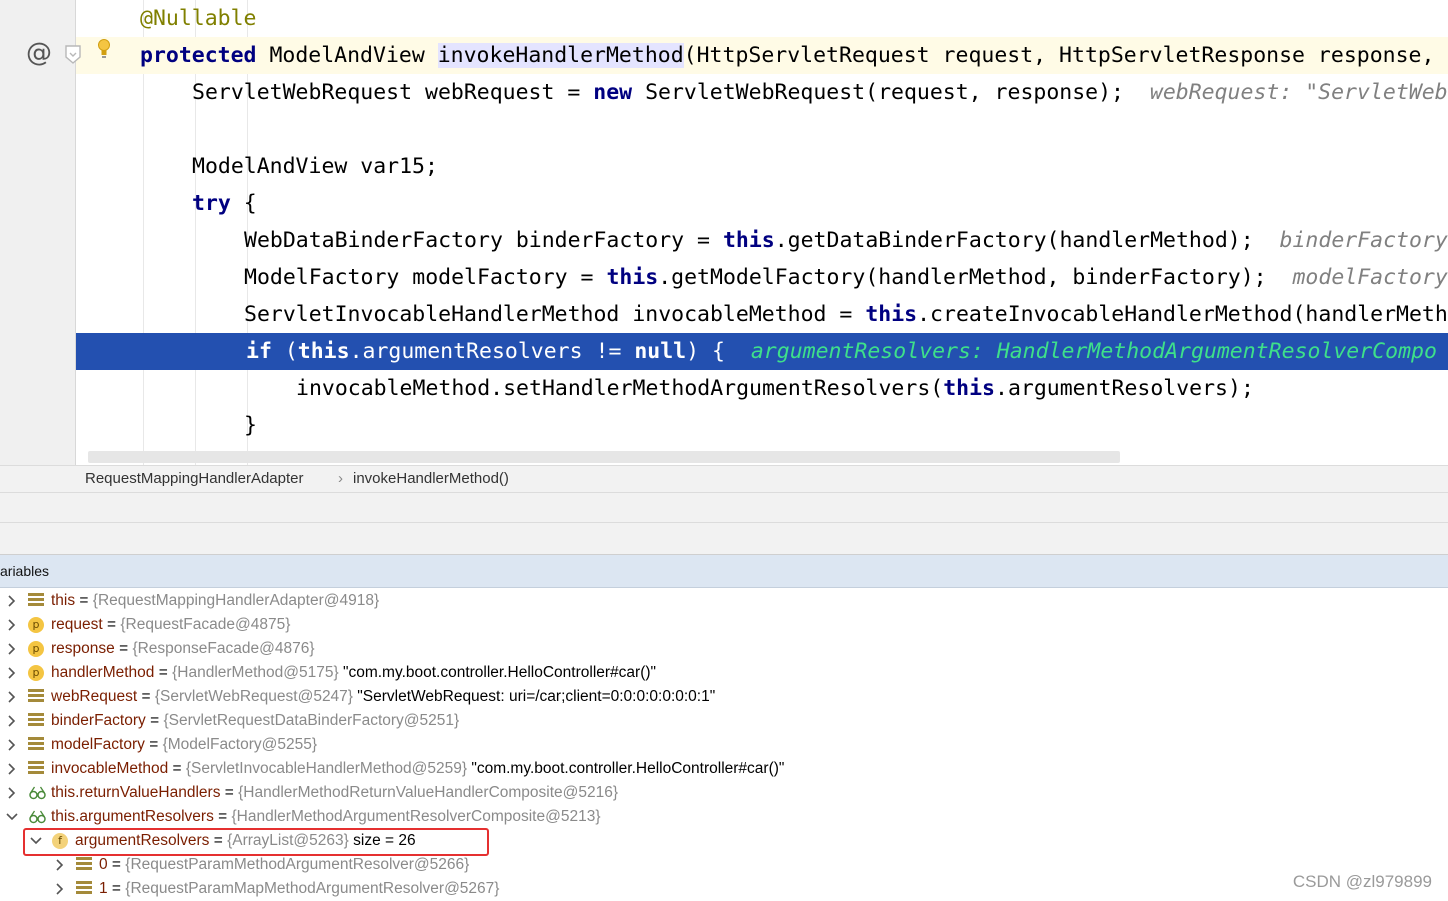 The width and height of the screenshot is (1448, 901). Describe the element at coordinates (483, 240) in the screenshot. I see `code-token: WebDataBinderFactory binderFactory =` at that location.